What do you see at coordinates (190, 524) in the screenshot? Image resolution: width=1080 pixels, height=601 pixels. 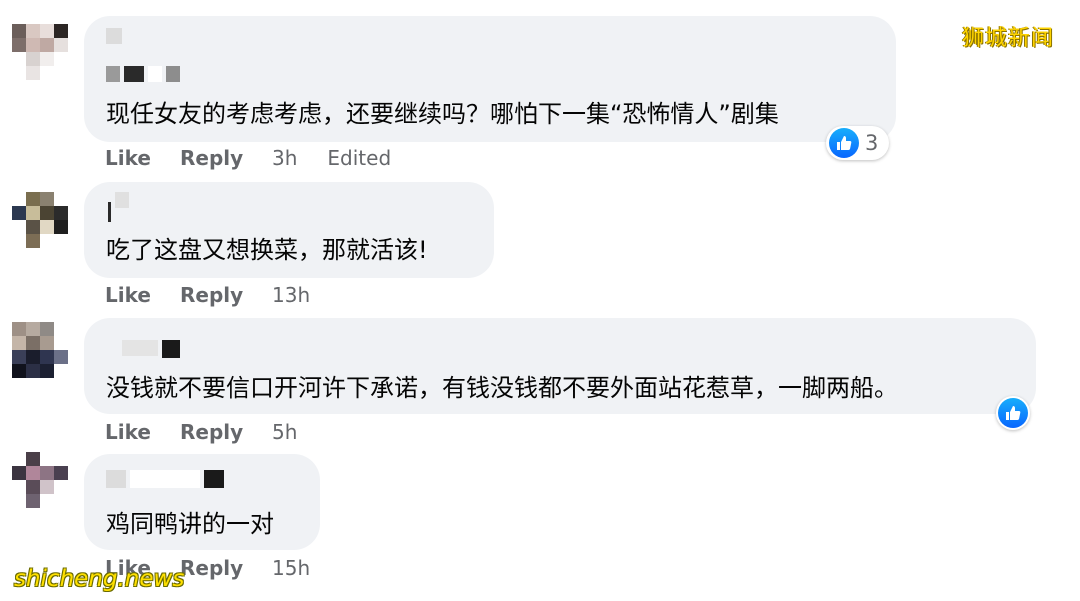 I see `comment-text: 鸡同鸭讲的一对` at bounding box center [190, 524].